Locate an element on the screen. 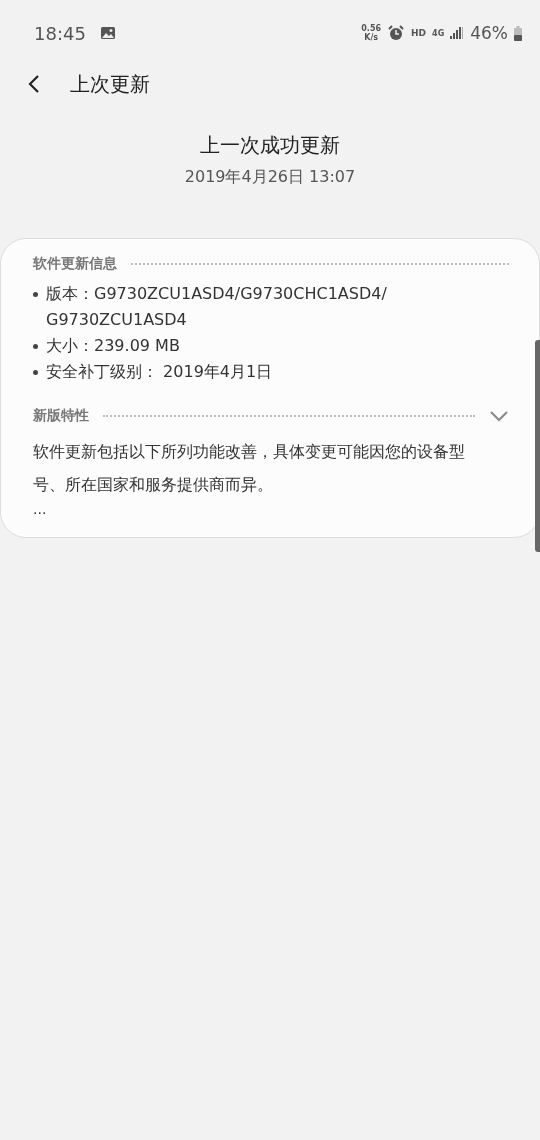 This screenshot has height=1140, width=540. features-text: 软件更新包括以下所列功能改善，具体变更可能因您的设备型号、所在国家和服务提供商而异。 is located at coordinates (249, 468).